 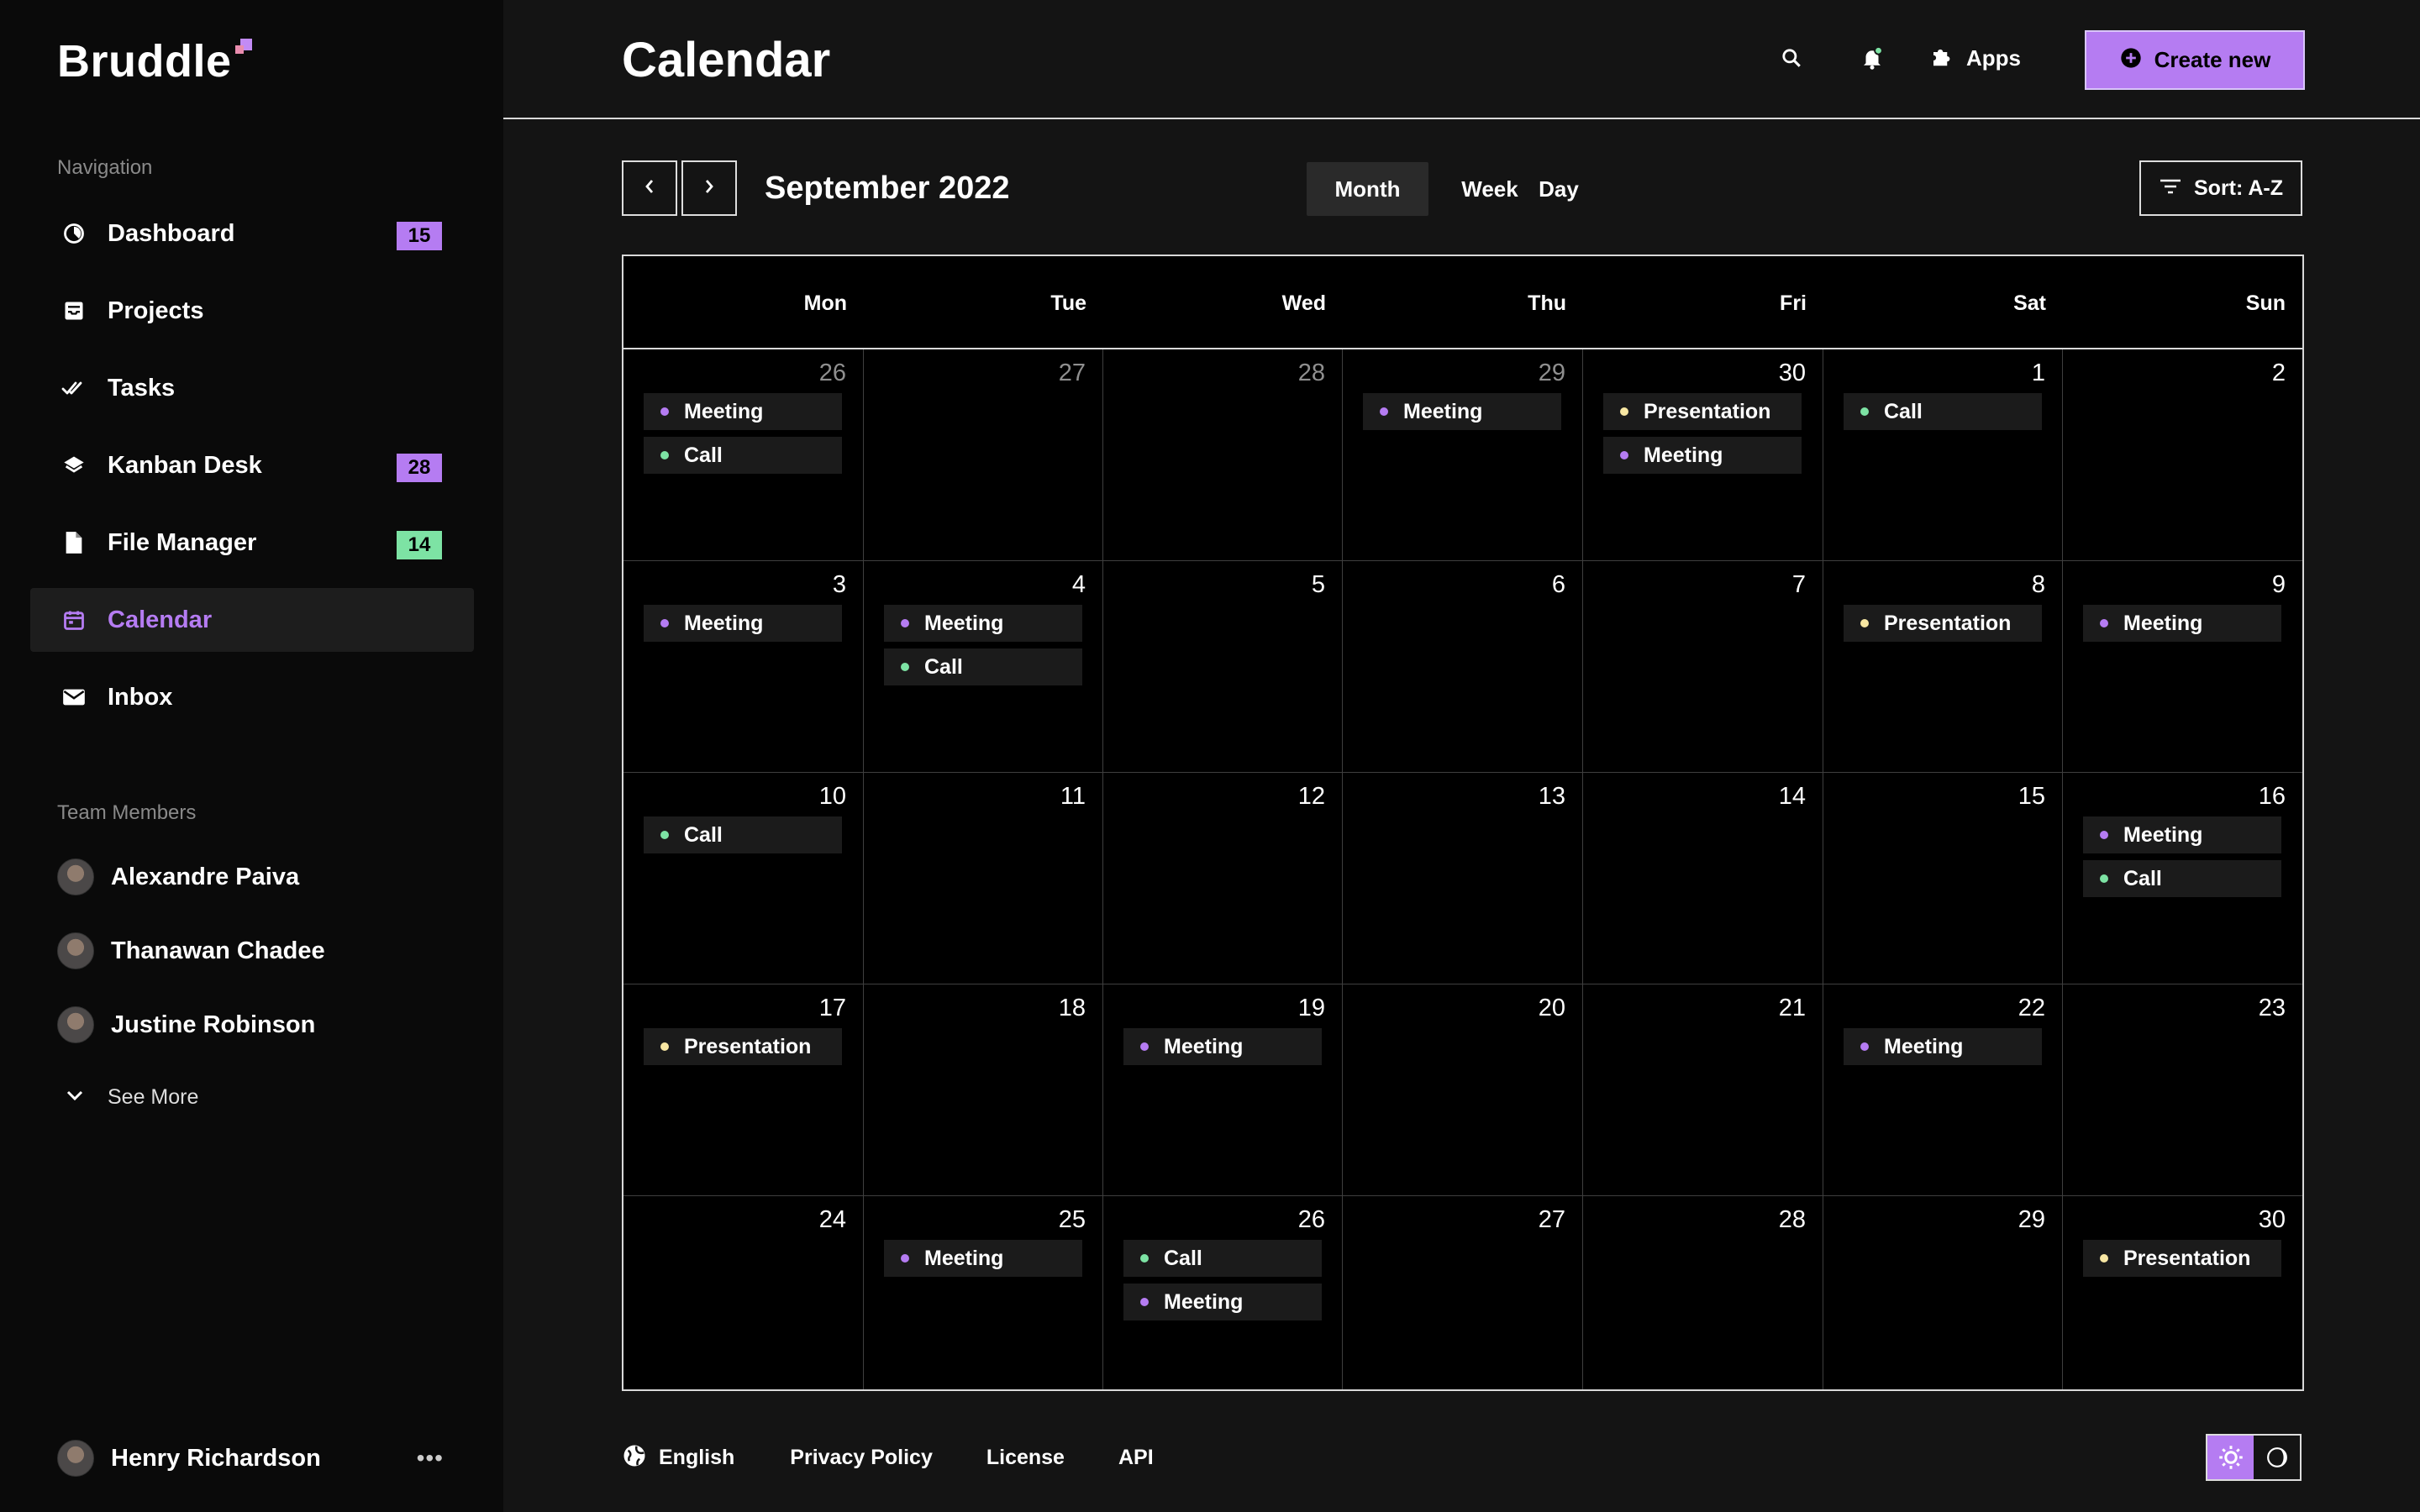 I want to click on calendar-day-cell: 29 Meeting, so click(x=1463, y=455).